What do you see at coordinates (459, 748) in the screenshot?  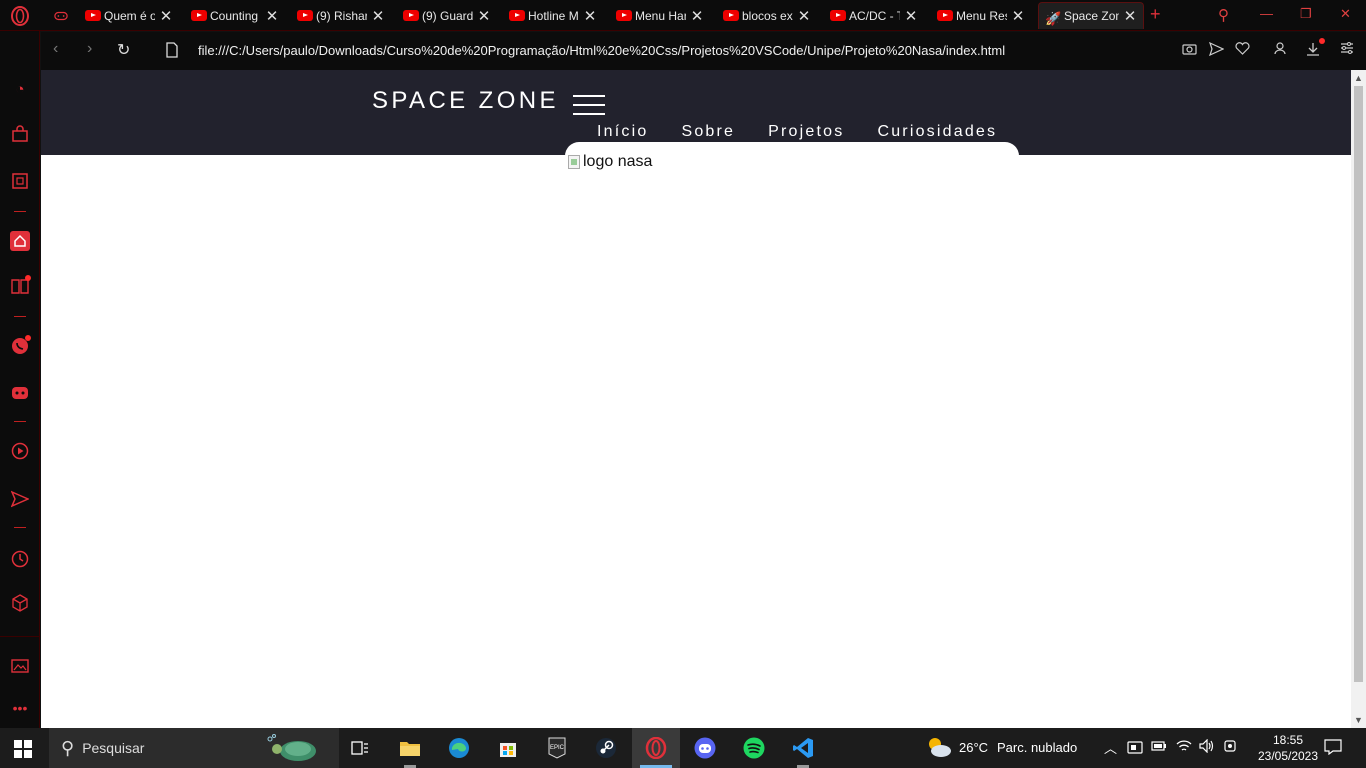 I see `edge-icon` at bounding box center [459, 748].